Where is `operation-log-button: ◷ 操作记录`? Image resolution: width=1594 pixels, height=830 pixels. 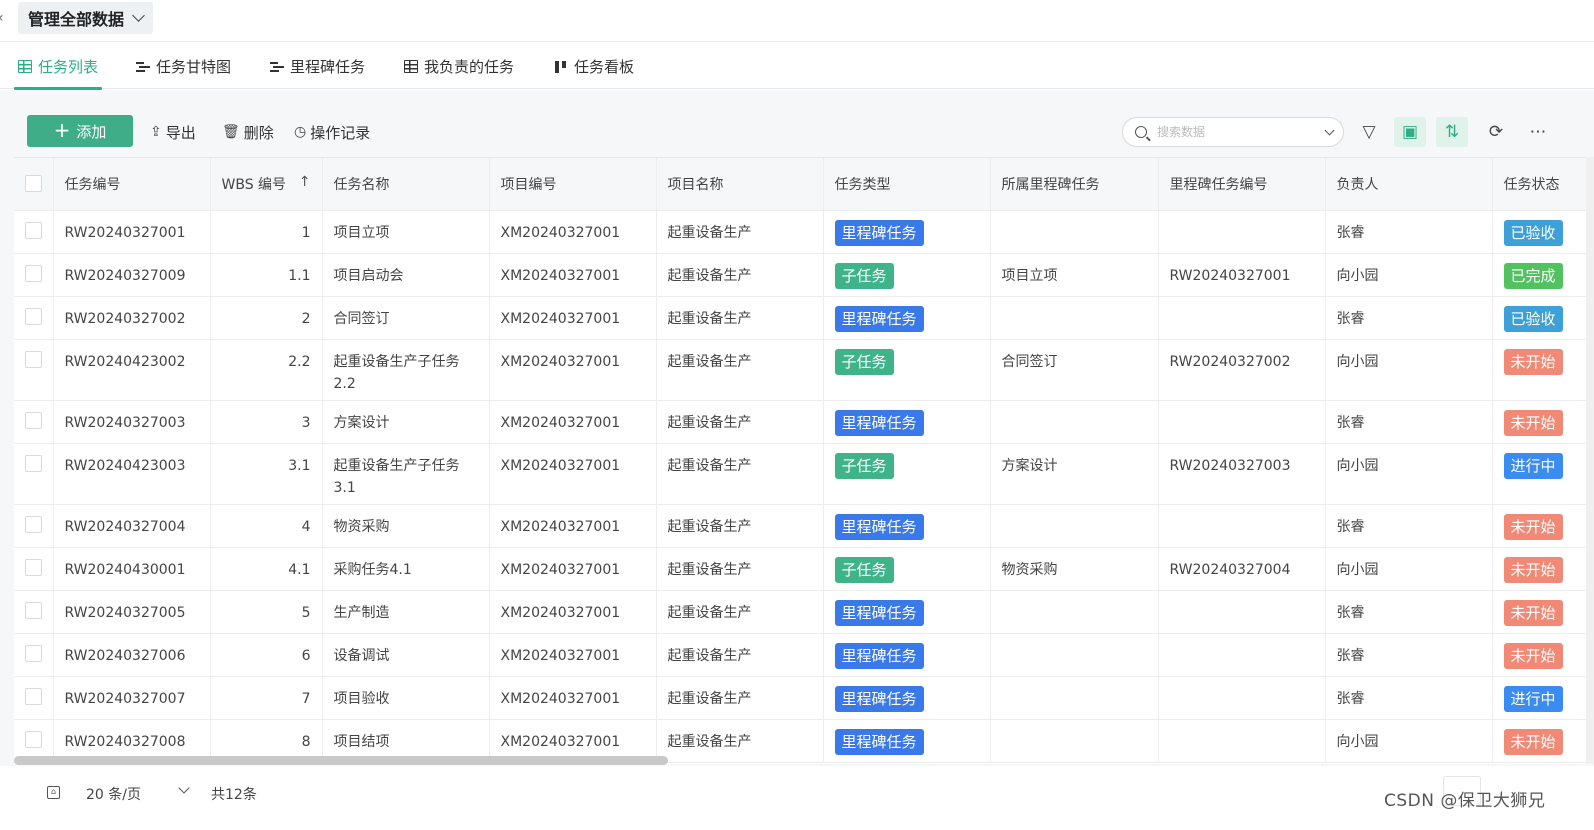 operation-log-button: ◷ 操作记录 is located at coordinates (332, 132).